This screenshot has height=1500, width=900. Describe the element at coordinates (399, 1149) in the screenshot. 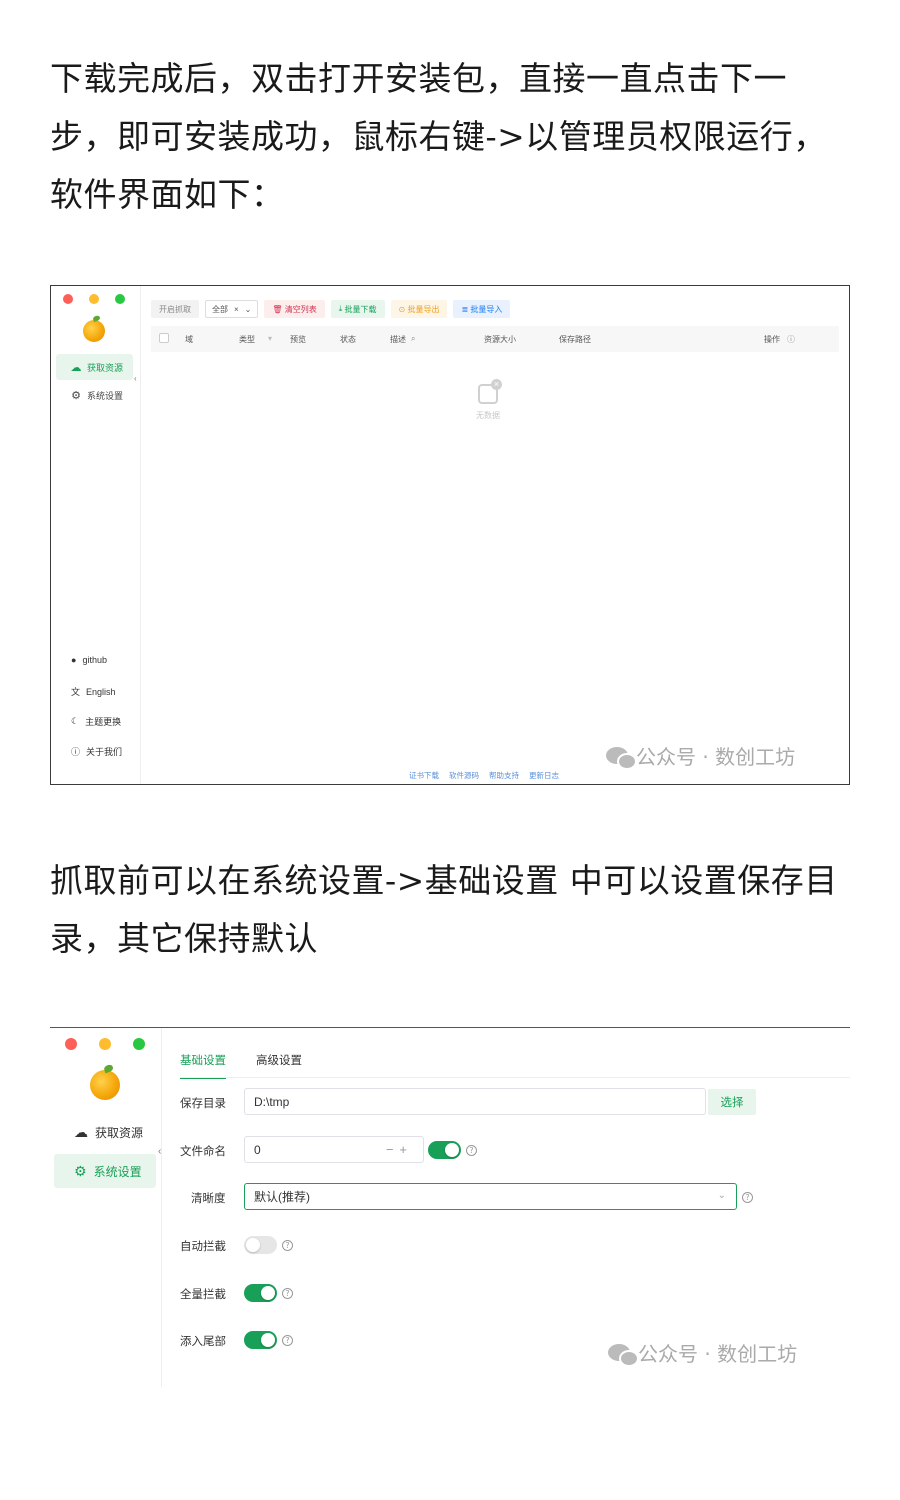

I see `stepper-controls: −+` at that location.